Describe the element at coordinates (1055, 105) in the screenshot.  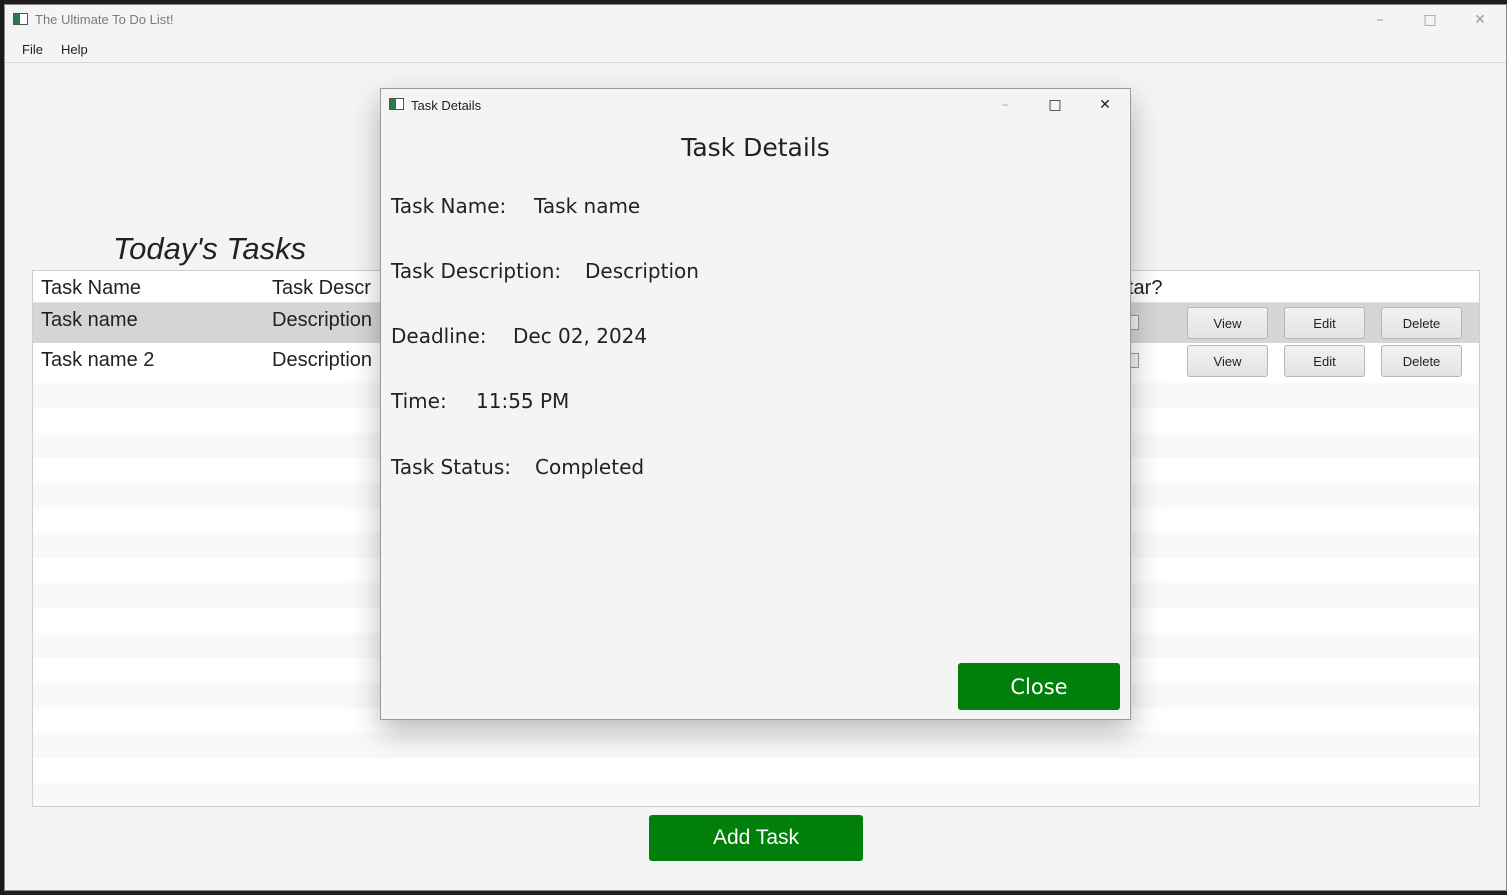
I see `dialog-maximize-icon: □` at that location.